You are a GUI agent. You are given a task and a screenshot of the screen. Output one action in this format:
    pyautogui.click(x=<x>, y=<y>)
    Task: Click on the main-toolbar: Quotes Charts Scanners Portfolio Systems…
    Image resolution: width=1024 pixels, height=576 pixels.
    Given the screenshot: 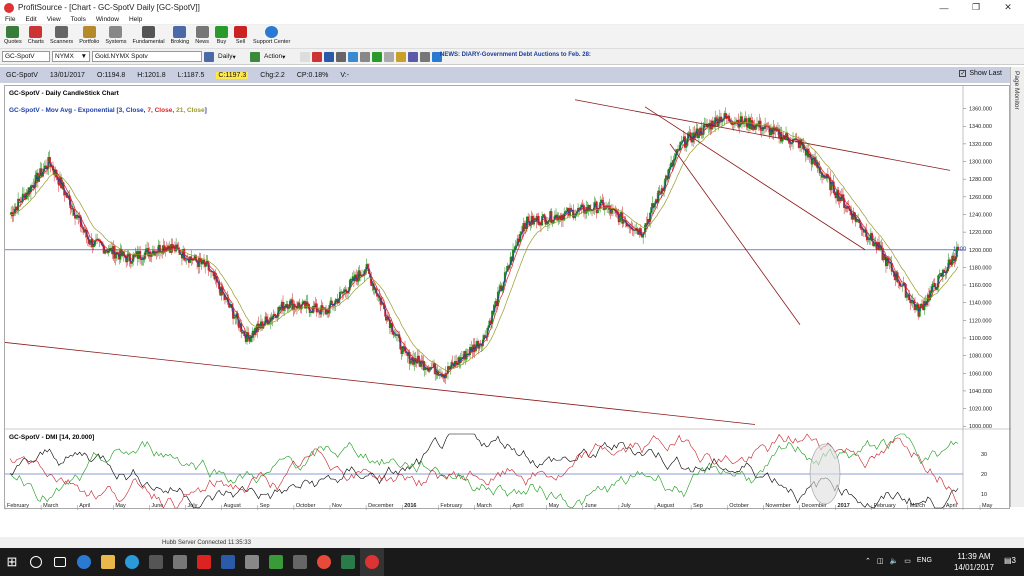 What is the action you would take?
    pyautogui.click(x=512, y=37)
    